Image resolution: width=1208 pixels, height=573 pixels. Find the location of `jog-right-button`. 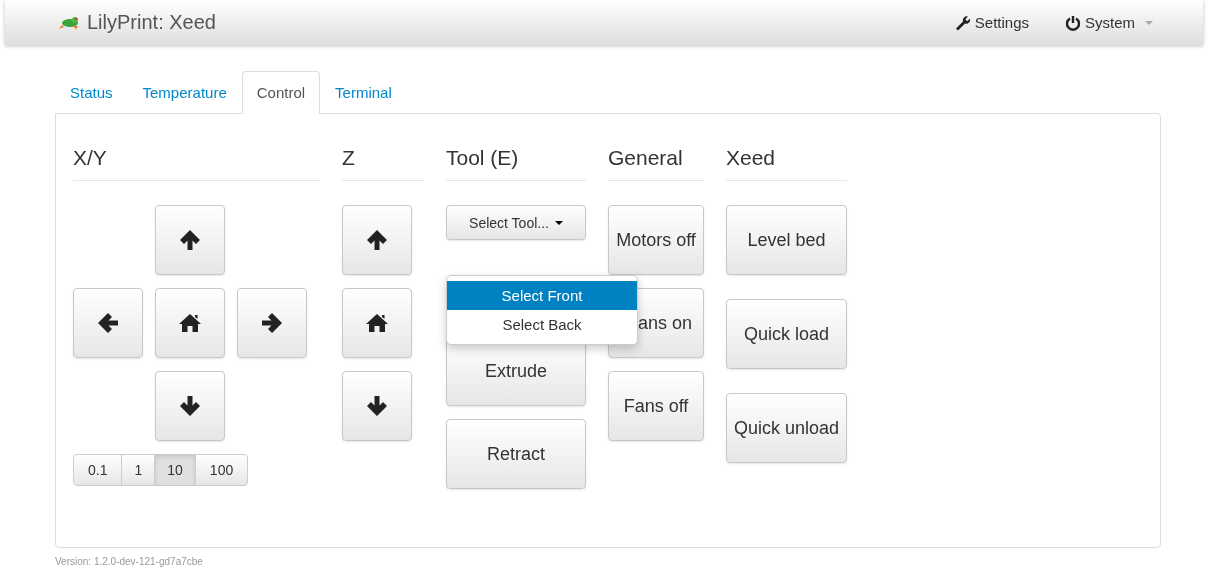

jog-right-button is located at coordinates (272, 323).